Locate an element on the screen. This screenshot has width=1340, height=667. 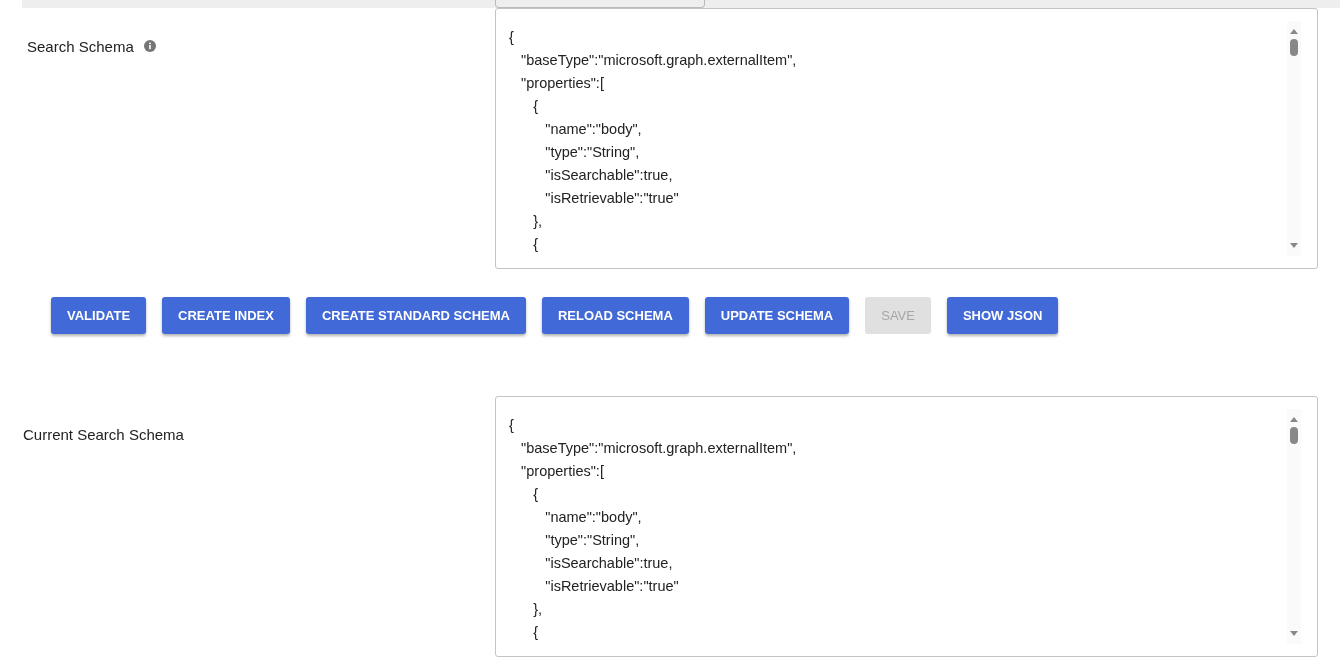
action-button: CREATE INDEX is located at coordinates (226, 315).